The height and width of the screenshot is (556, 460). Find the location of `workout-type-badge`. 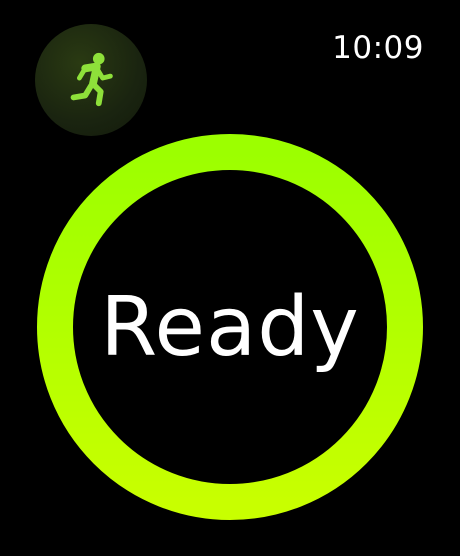

workout-type-badge is located at coordinates (91, 80).